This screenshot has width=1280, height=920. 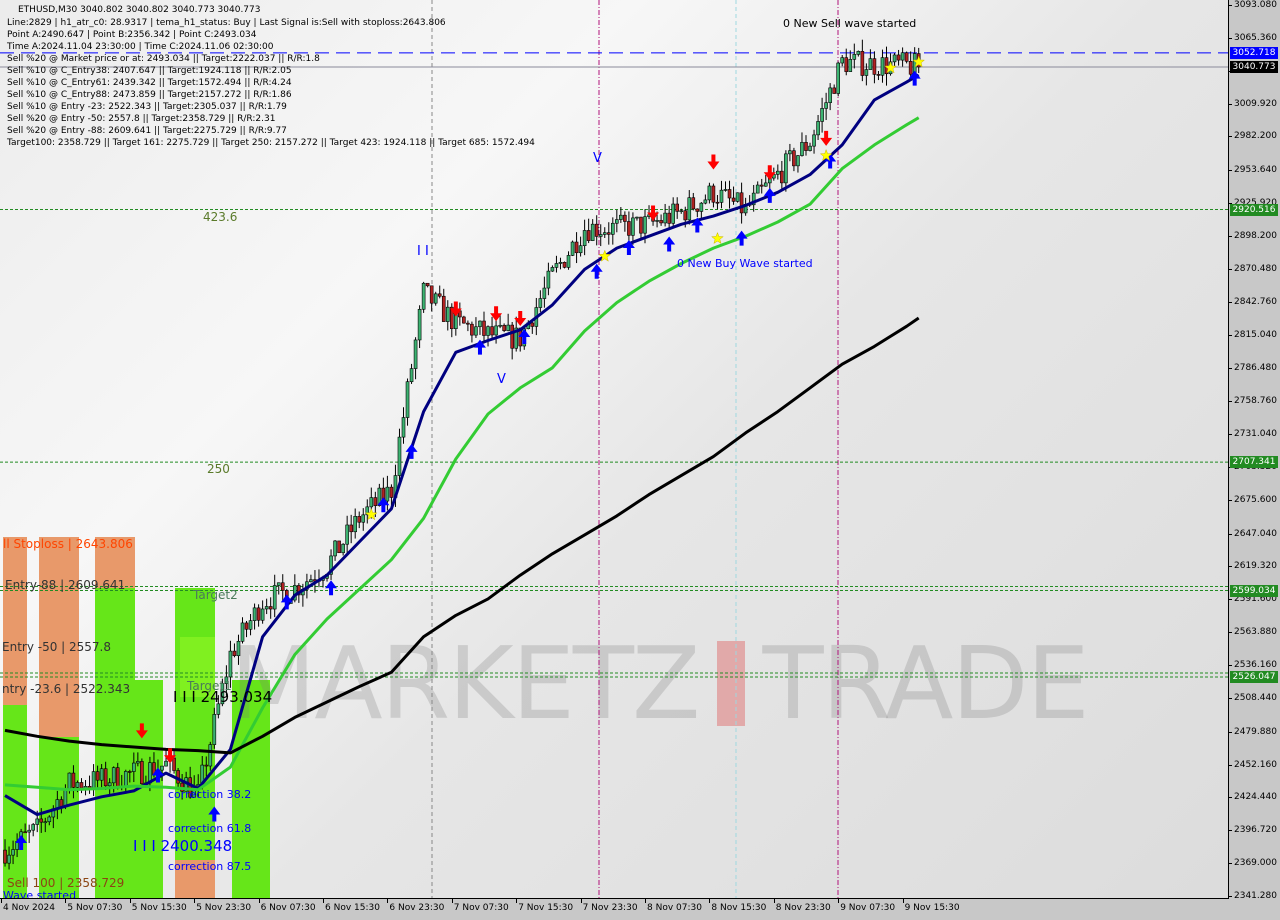 I want to click on x-tick-label: 8 Nov 15:30, so click(x=738, y=906).